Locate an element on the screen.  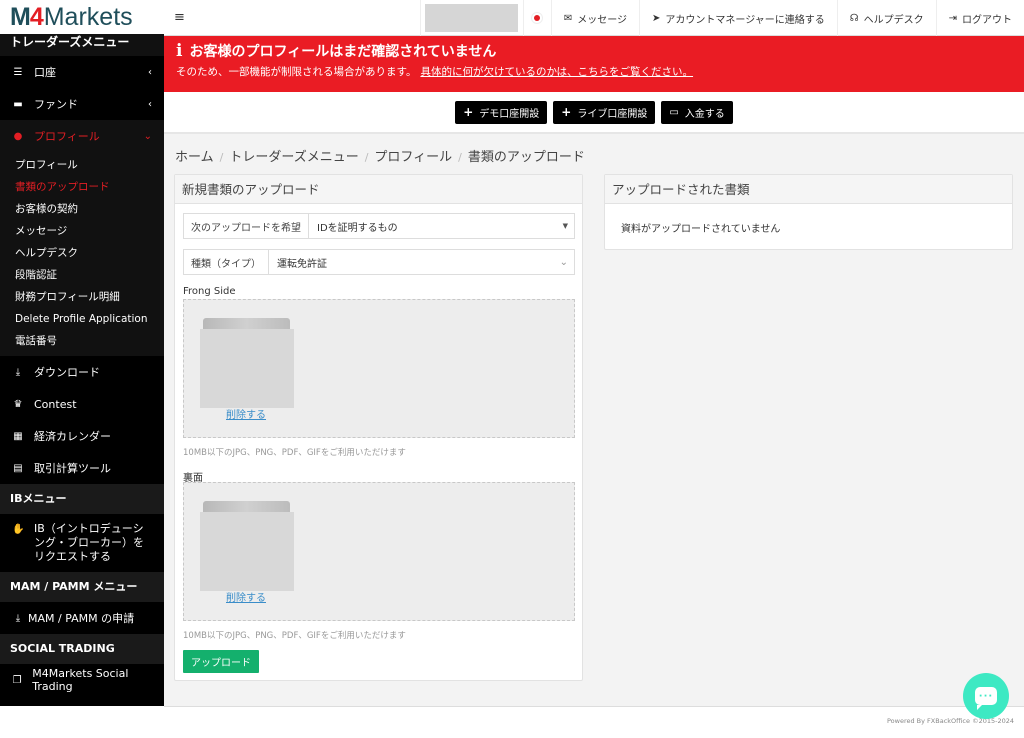
document-category-select: IDを証明するもの ▼ is located at coordinates (441, 226).